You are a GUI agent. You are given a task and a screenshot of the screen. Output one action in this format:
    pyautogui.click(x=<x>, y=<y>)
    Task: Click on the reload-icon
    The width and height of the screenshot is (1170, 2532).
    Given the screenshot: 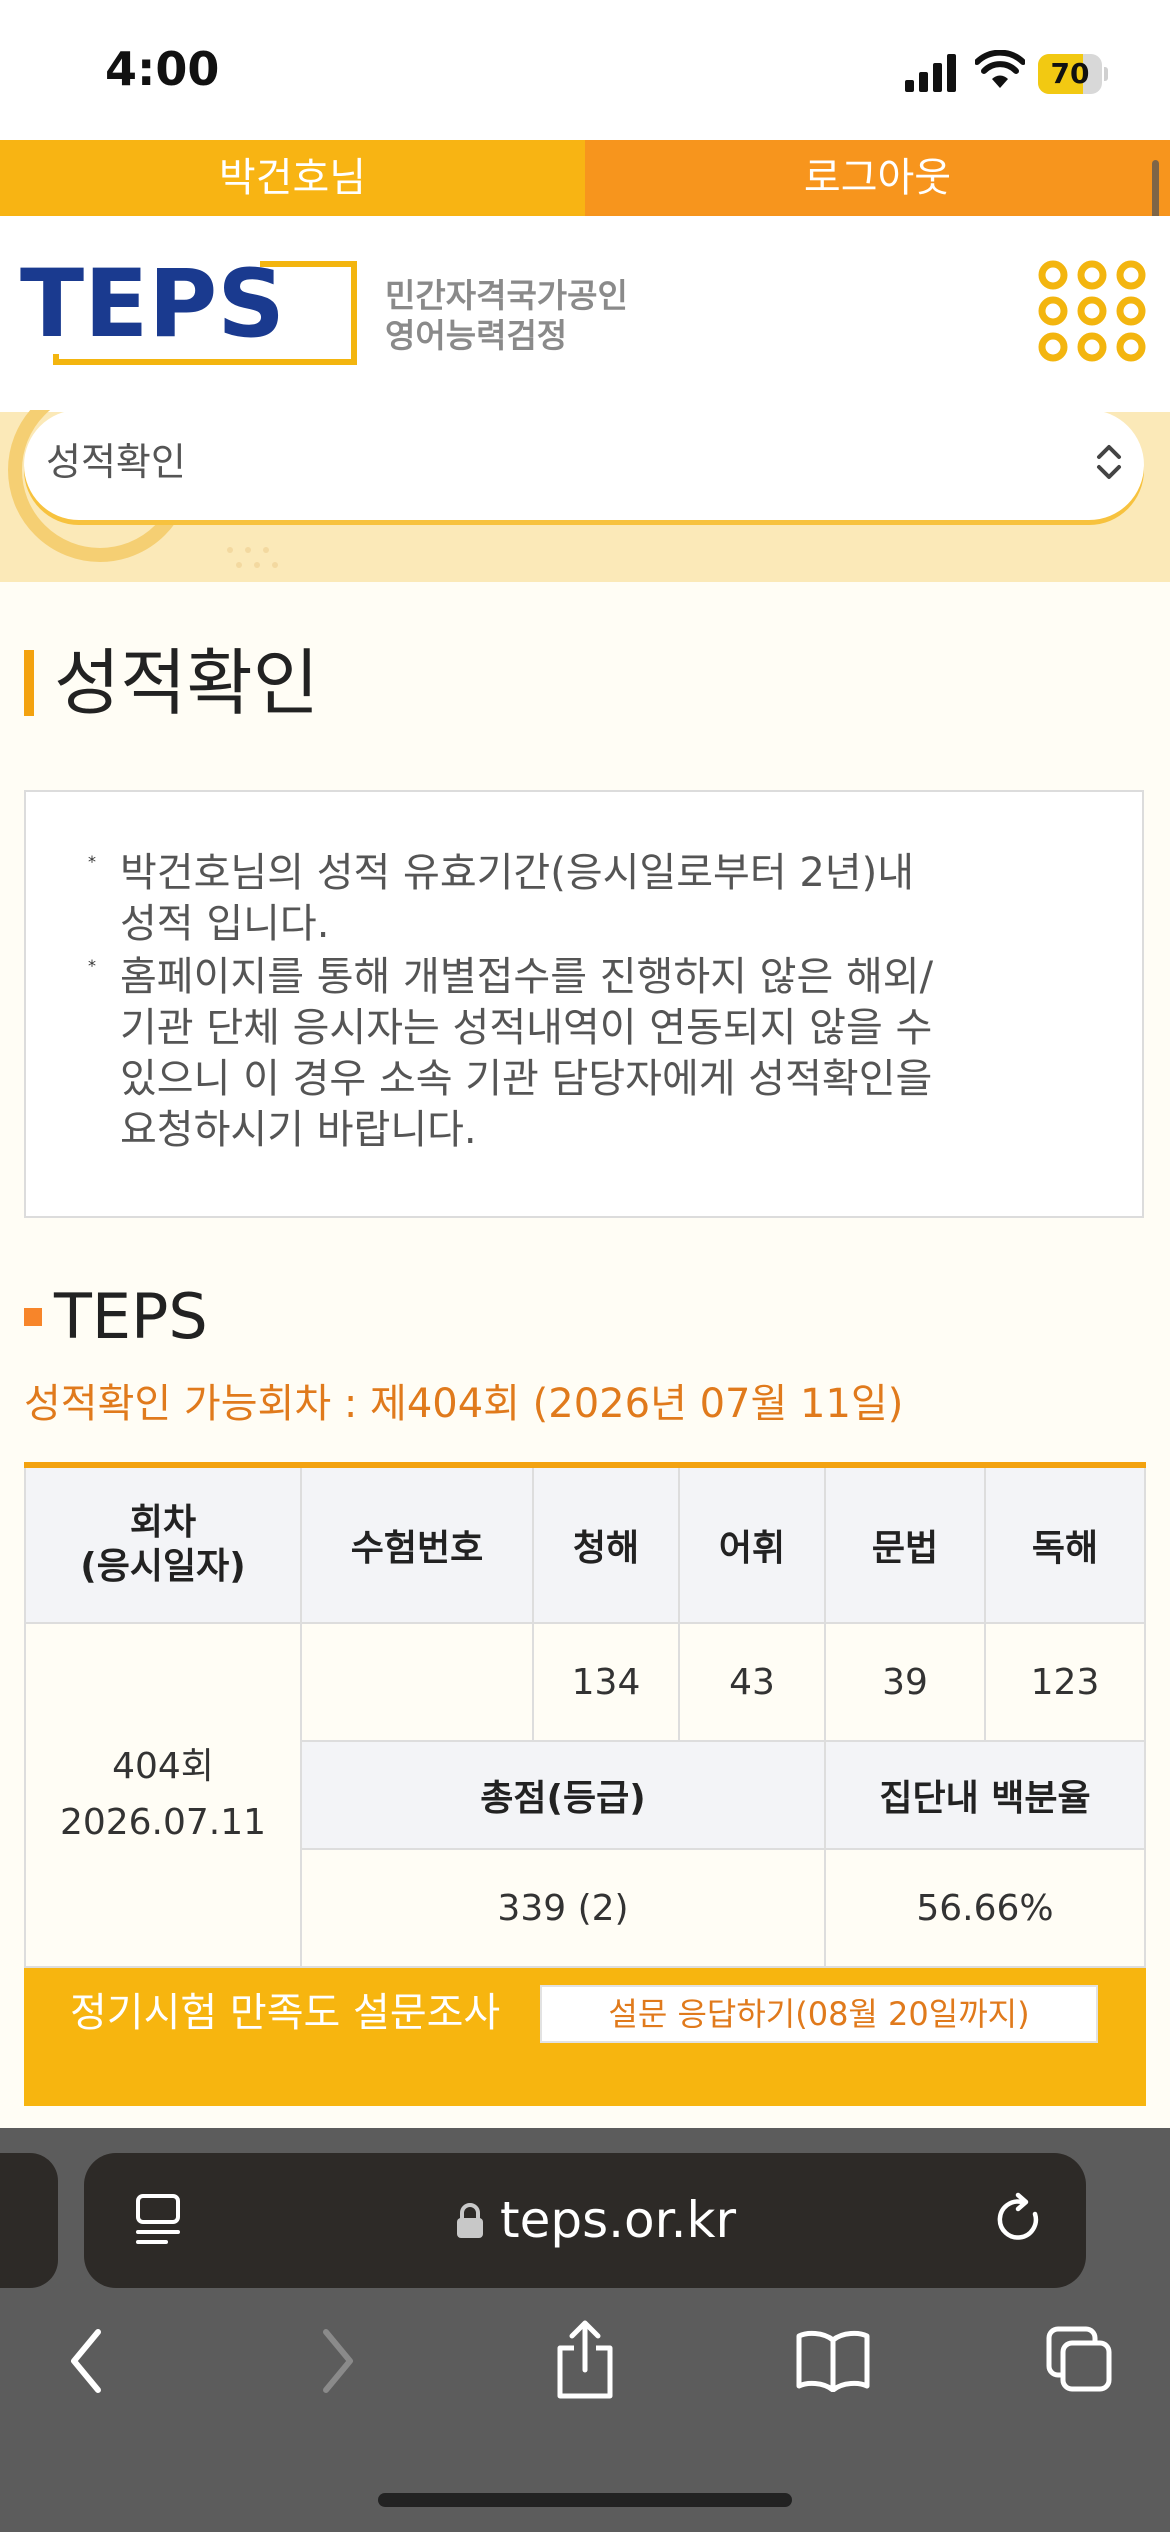 What is the action you would take?
    pyautogui.click(x=1020, y=2220)
    